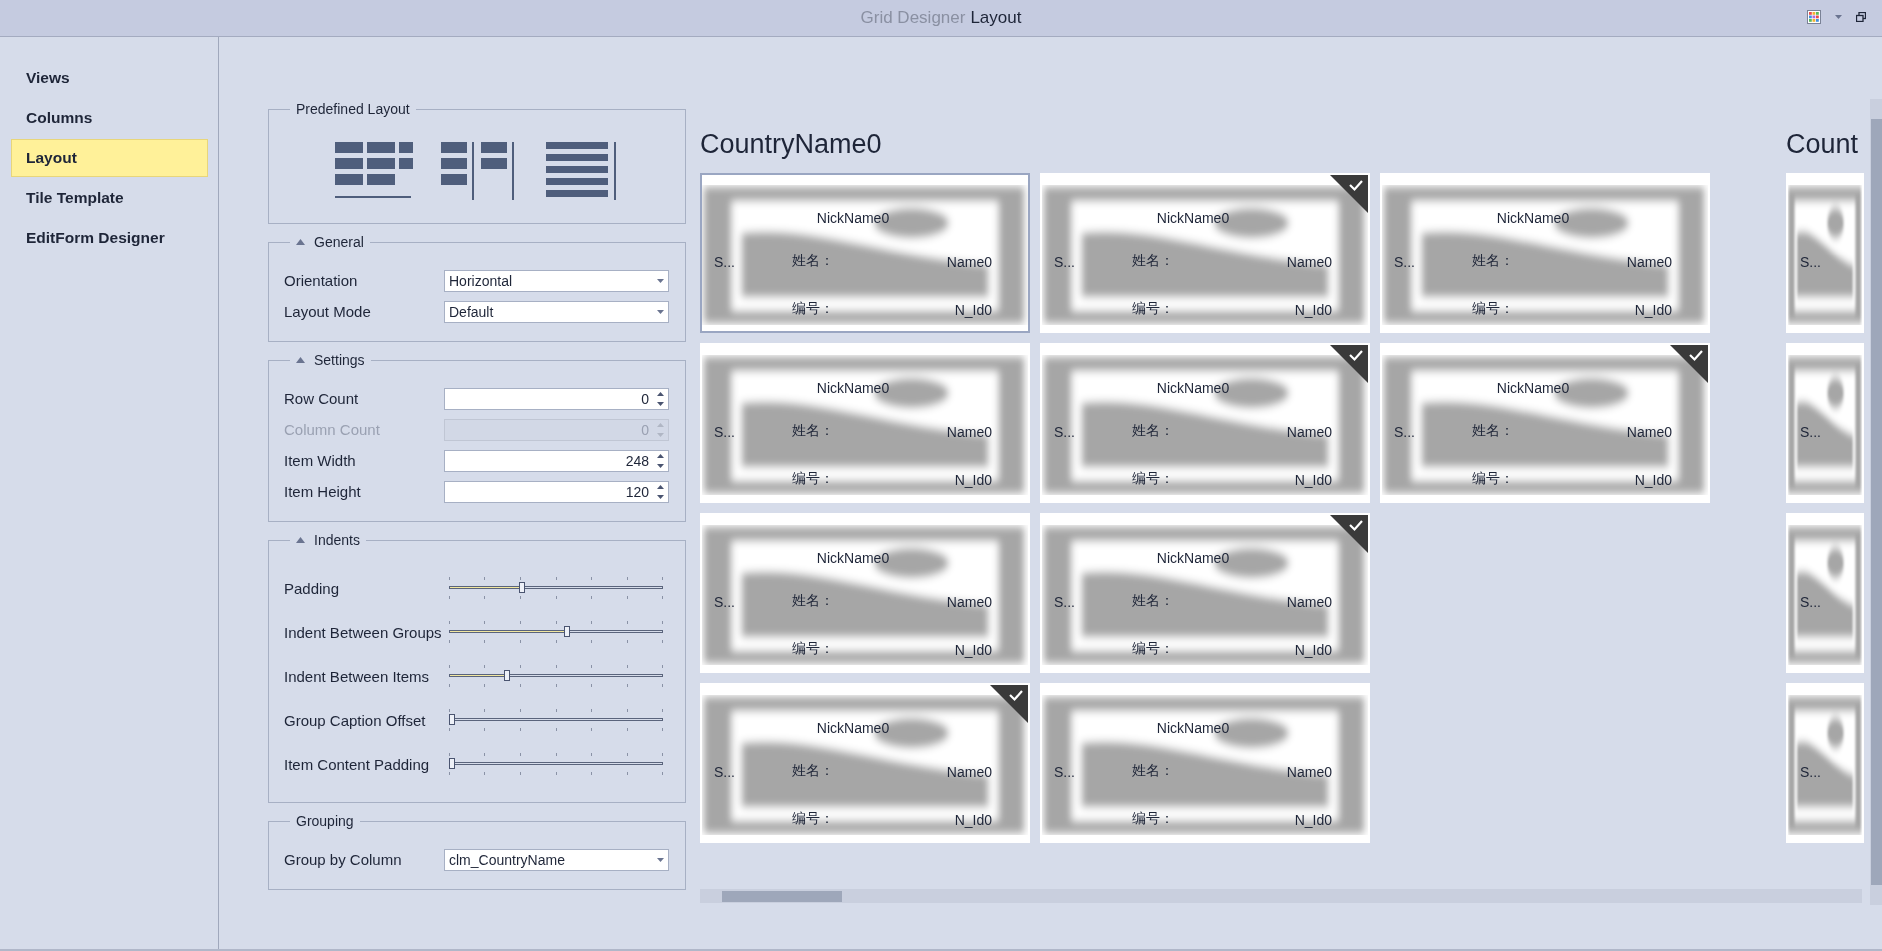 The height and width of the screenshot is (951, 1882). I want to click on group-caption: Predefined Layout, so click(353, 109).